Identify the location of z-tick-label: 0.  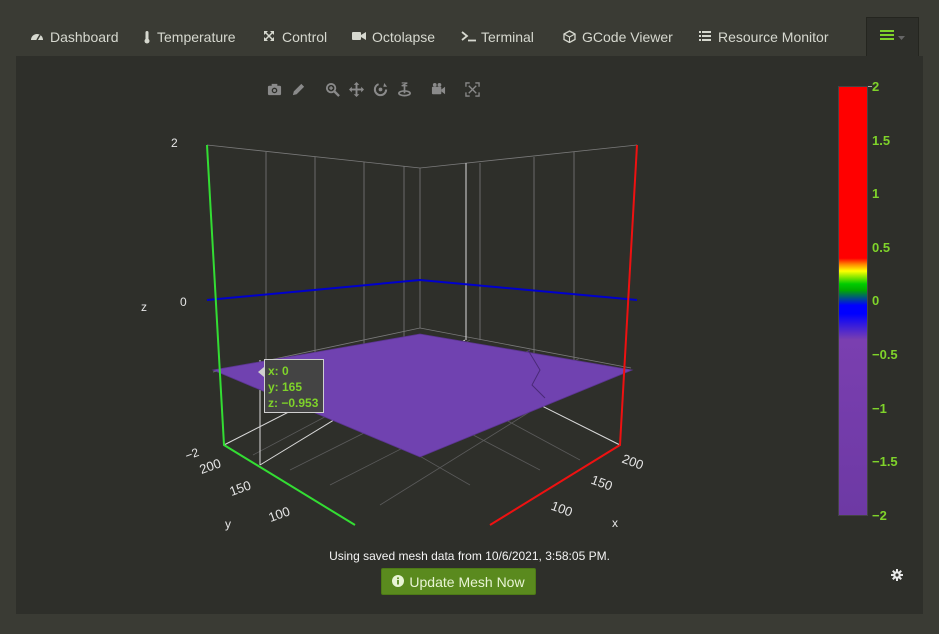
(183, 302).